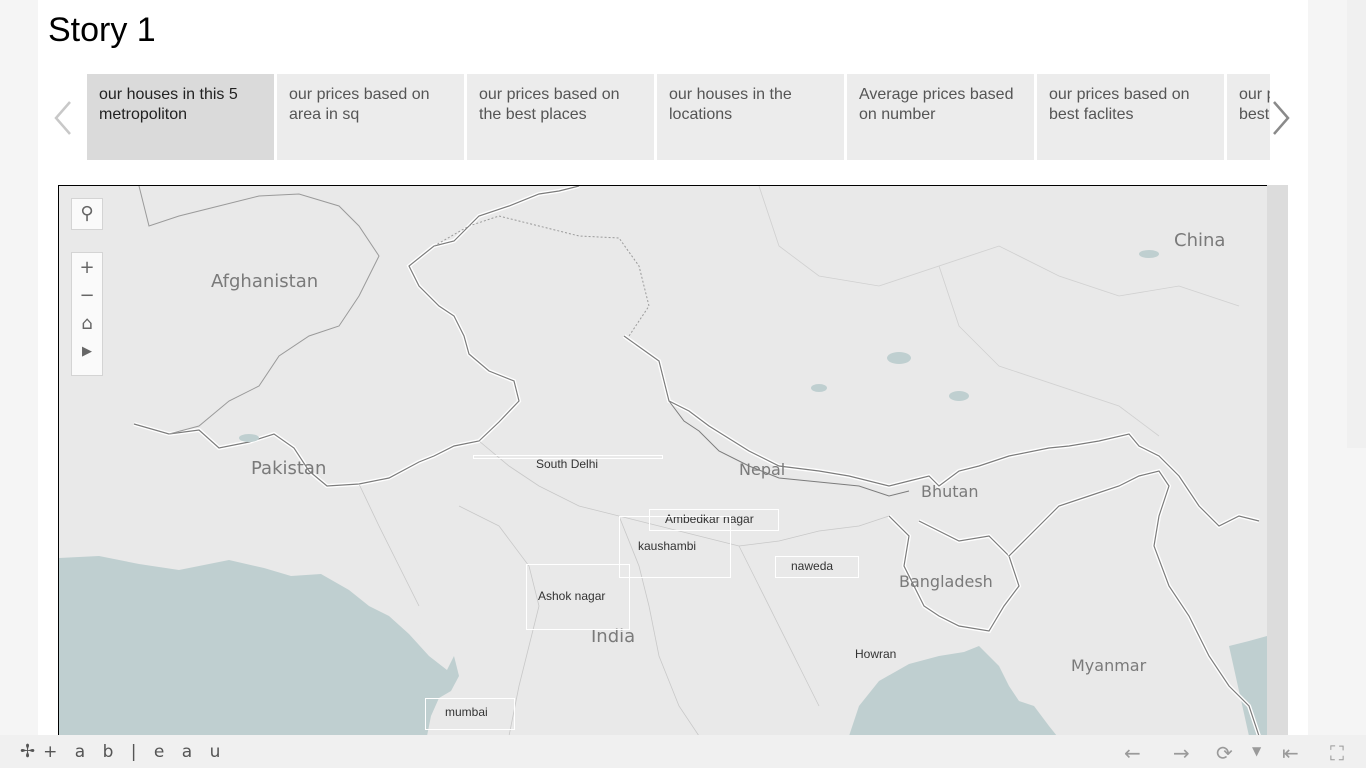 This screenshot has width=1366, height=768. I want to click on map-zoom-toolbar: + − ⌂ ▶, so click(87, 314).